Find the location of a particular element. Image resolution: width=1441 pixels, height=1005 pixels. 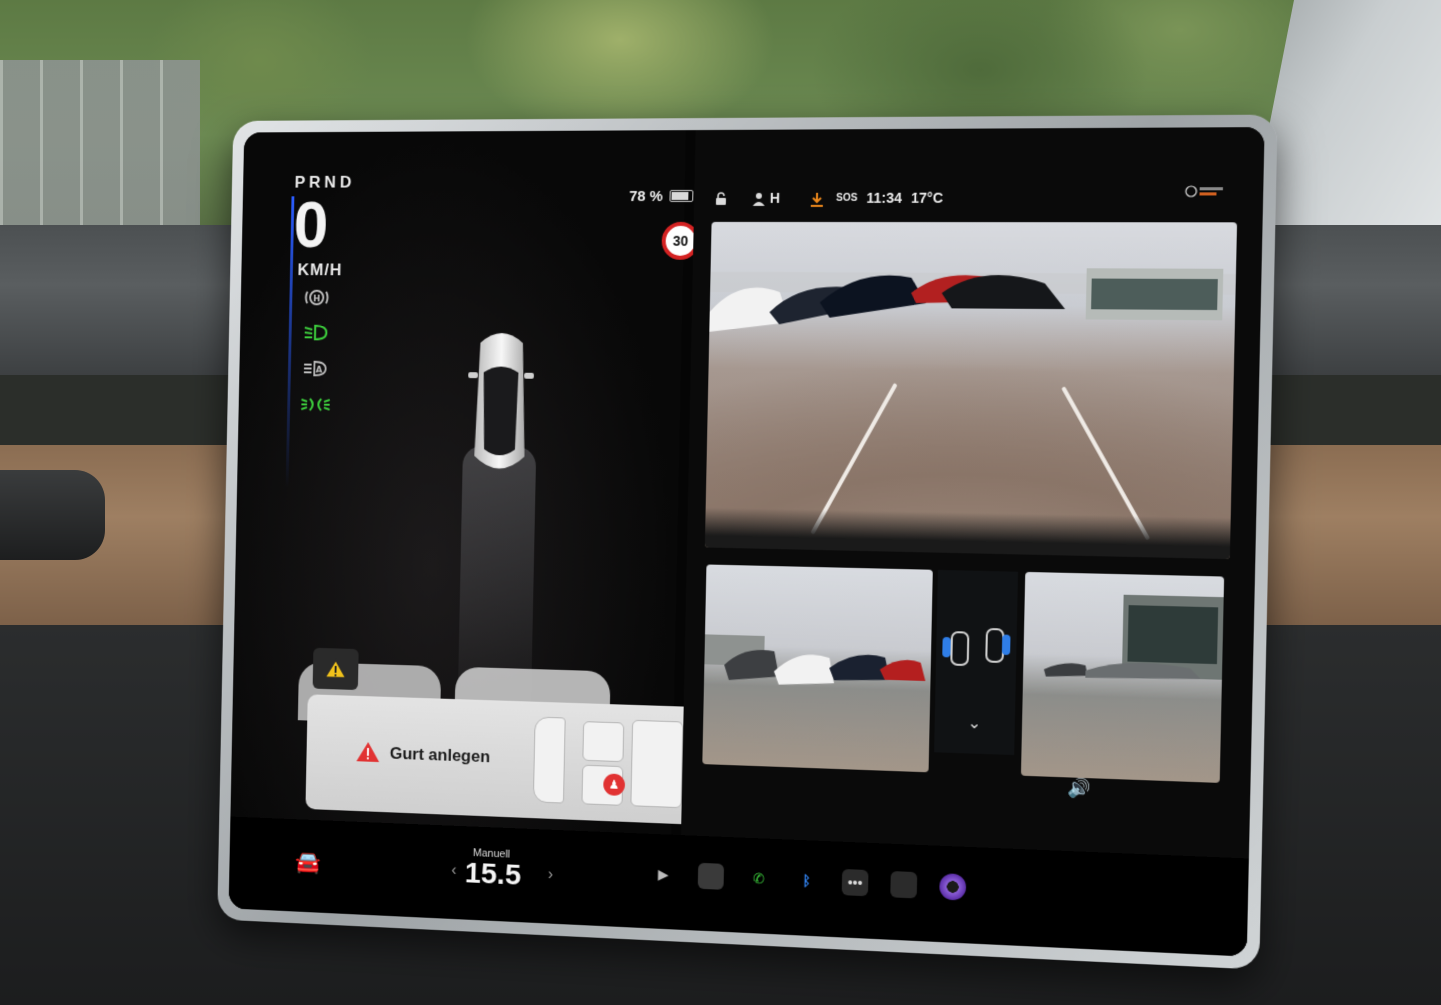

seatbelt-alert-card: Gurt anlegen ♟ is located at coordinates (509, 760).